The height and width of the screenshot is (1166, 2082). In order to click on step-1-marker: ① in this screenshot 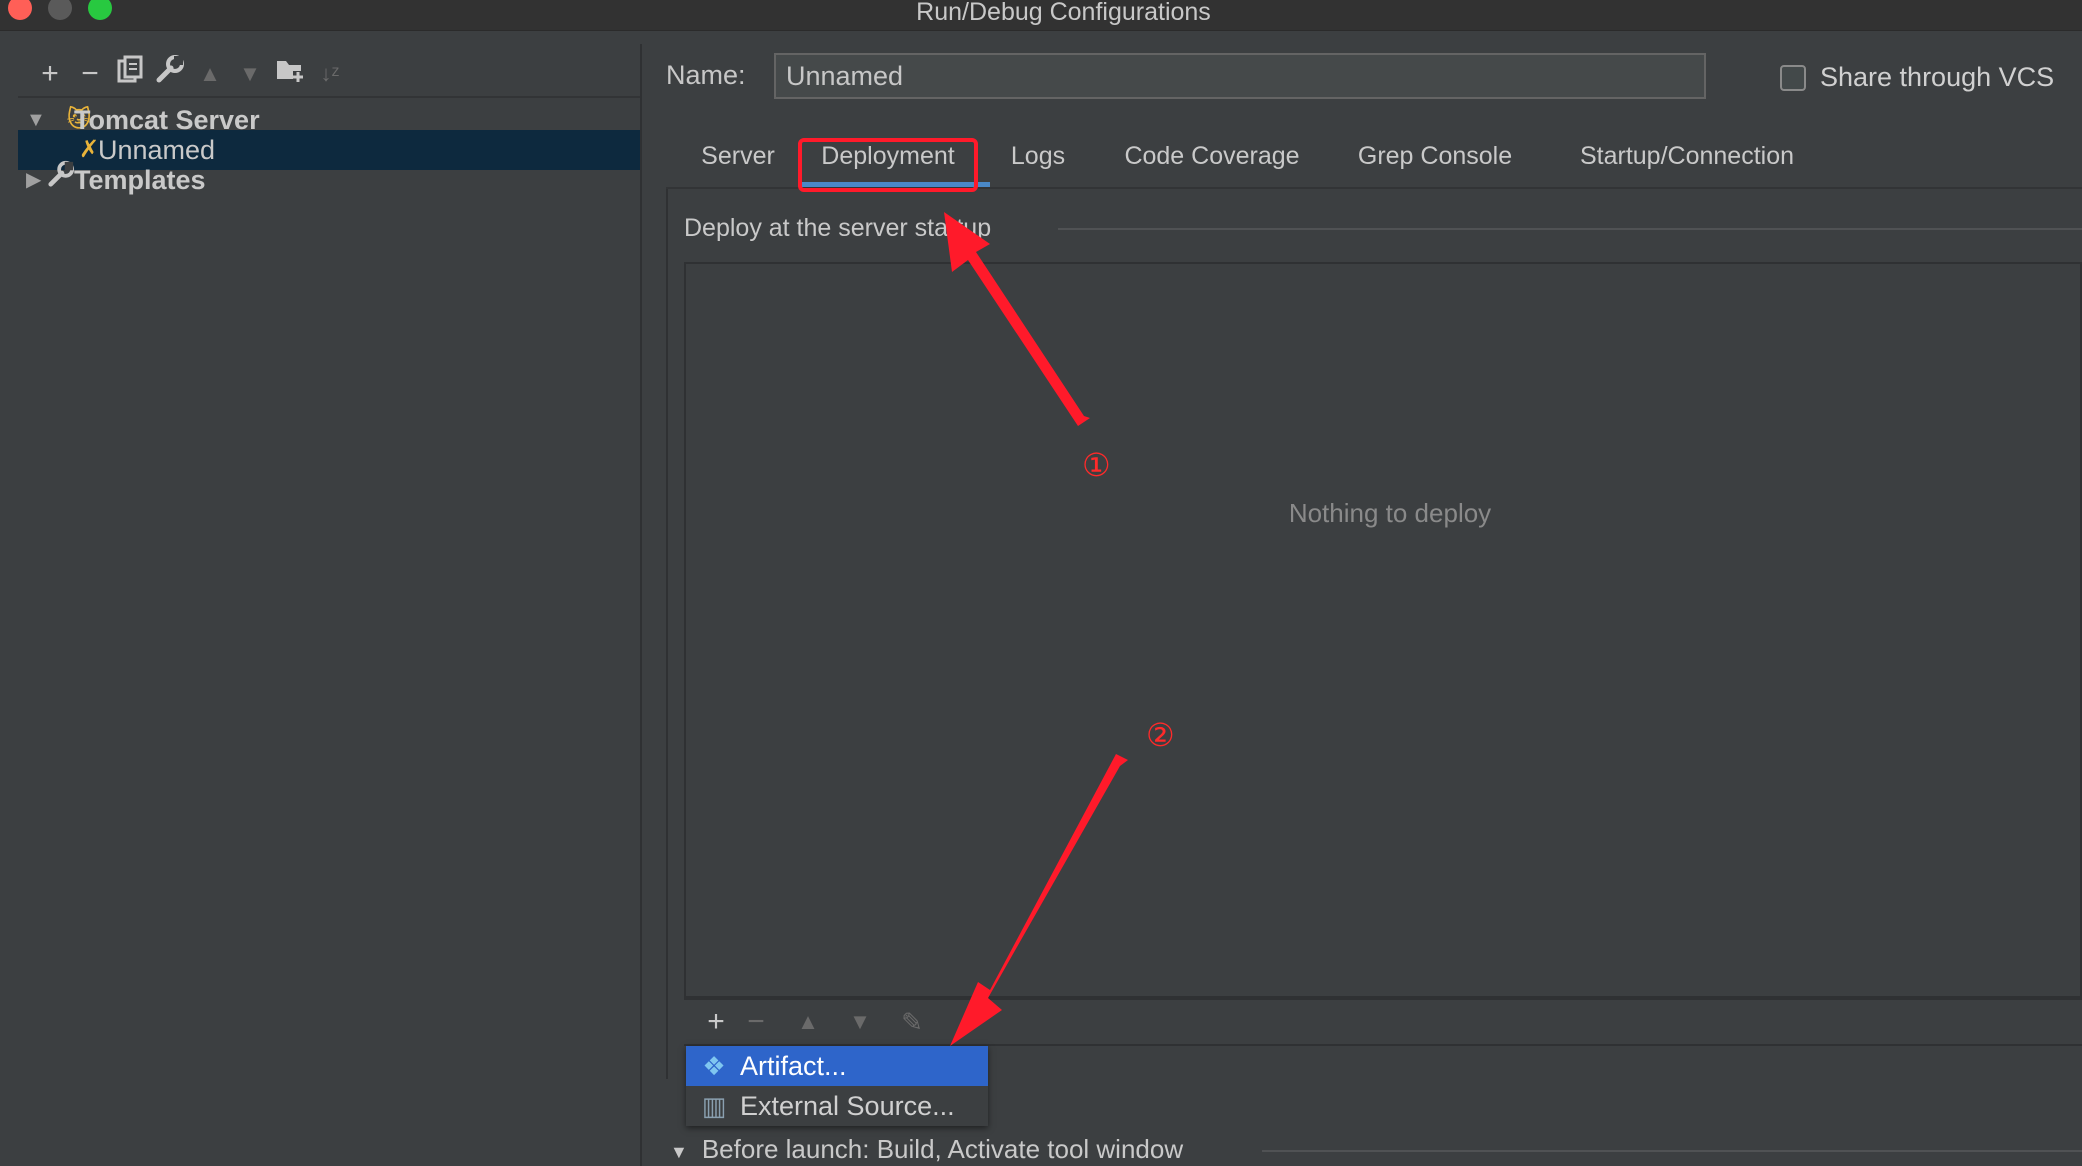, I will do `click(1096, 465)`.